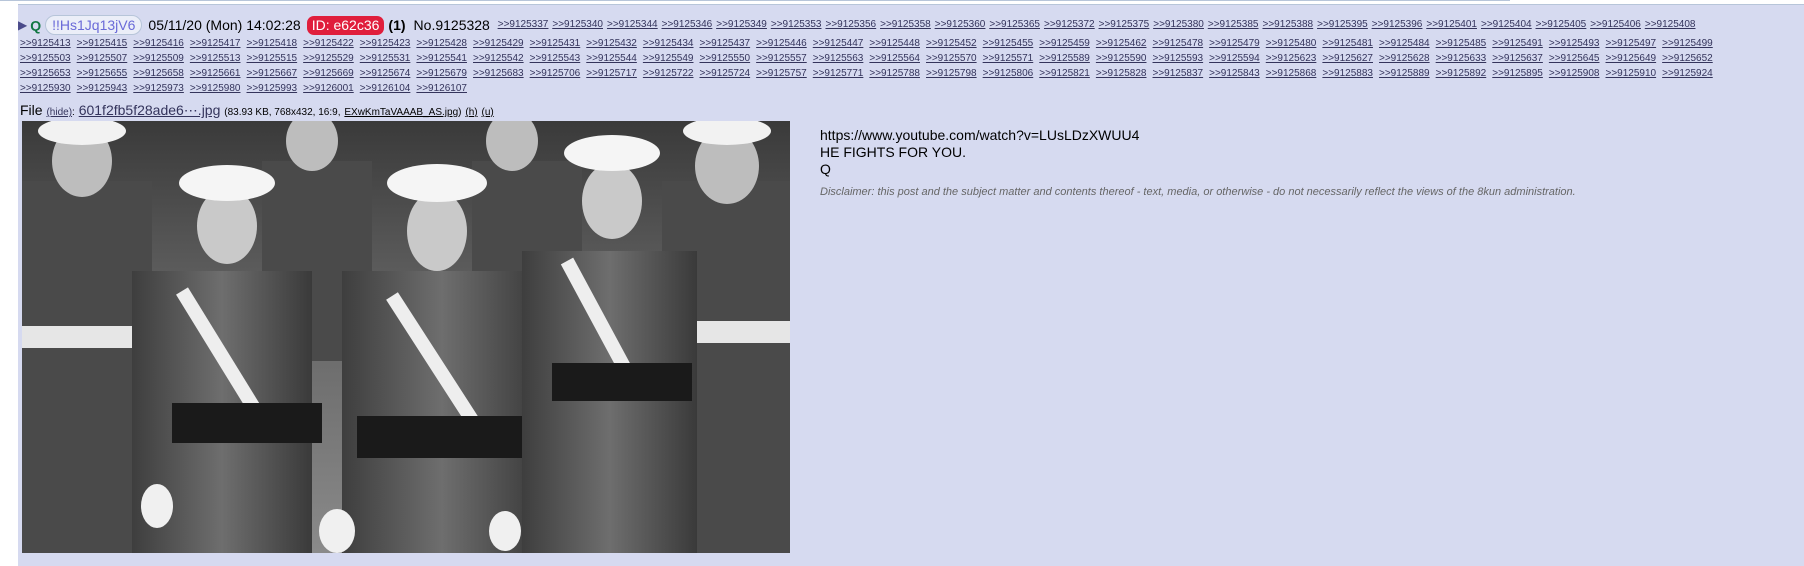 The height and width of the screenshot is (566, 1804). I want to click on reply-link: >>9125432, so click(611, 43).